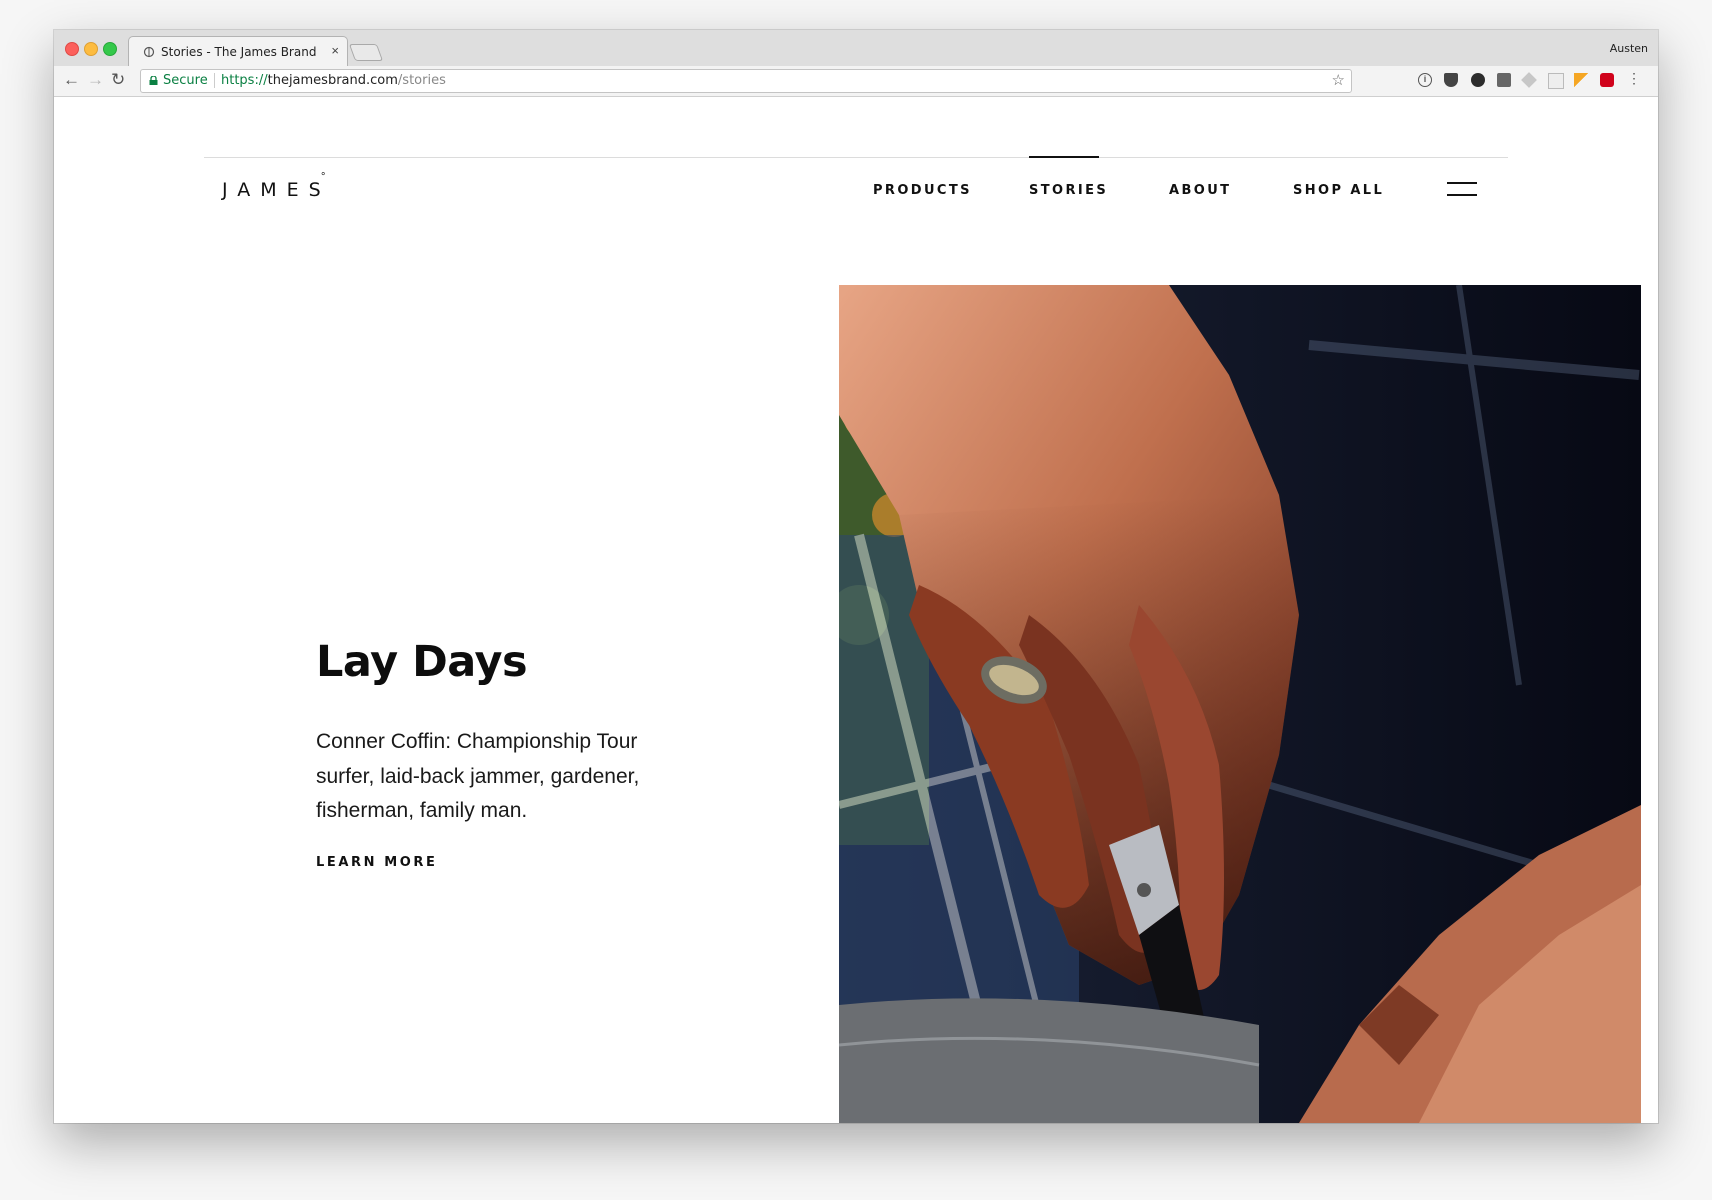 Image resolution: width=1712 pixels, height=1200 pixels. I want to click on mail-extension-icon, so click(1504, 80).